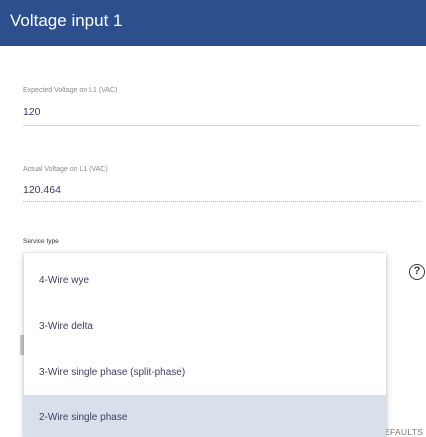 The height and width of the screenshot is (437, 426). What do you see at coordinates (70, 90) in the screenshot?
I see `expected-voltage-label: Expected Voltage on L1 (VAC)` at bounding box center [70, 90].